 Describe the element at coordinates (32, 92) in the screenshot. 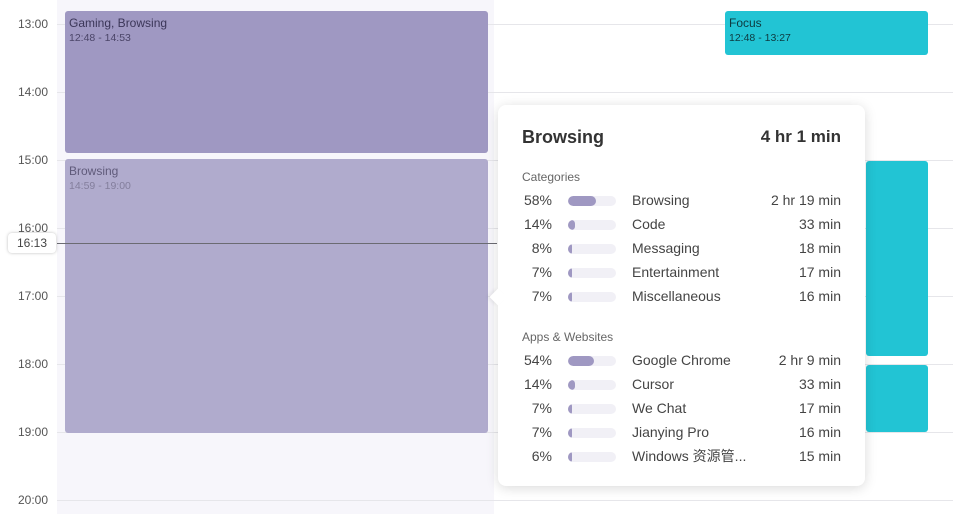

I see `hour-label: 14:00` at that location.